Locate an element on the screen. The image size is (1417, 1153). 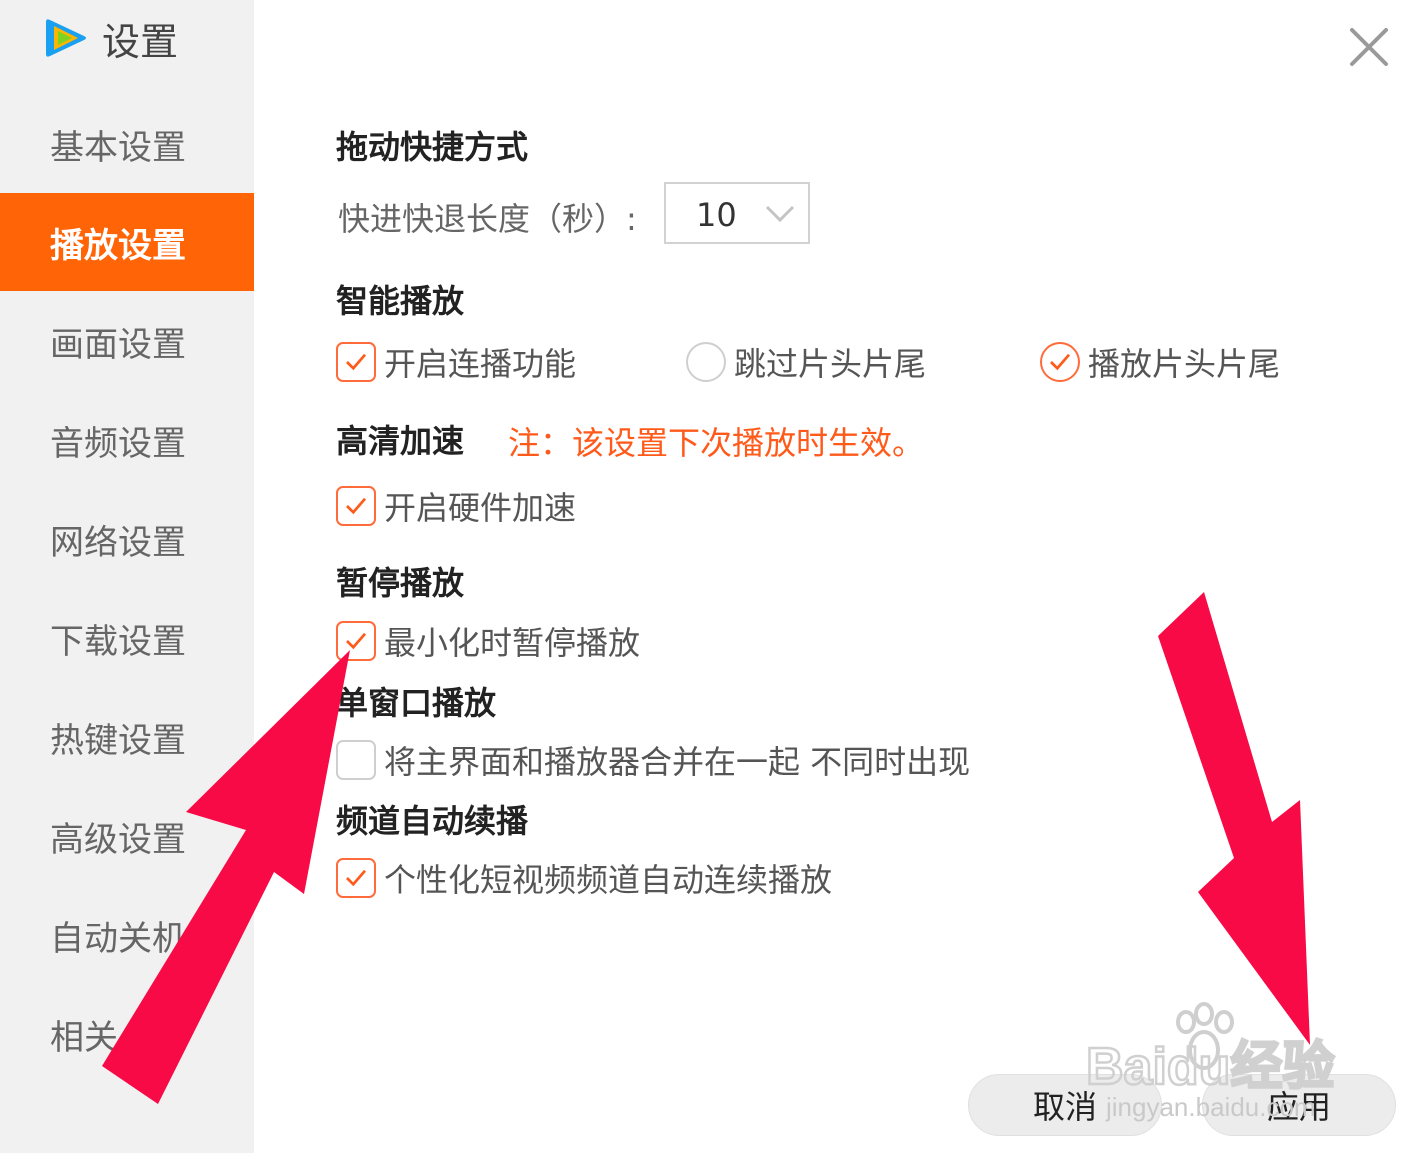
chevron-down-icon is located at coordinates (780, 214).